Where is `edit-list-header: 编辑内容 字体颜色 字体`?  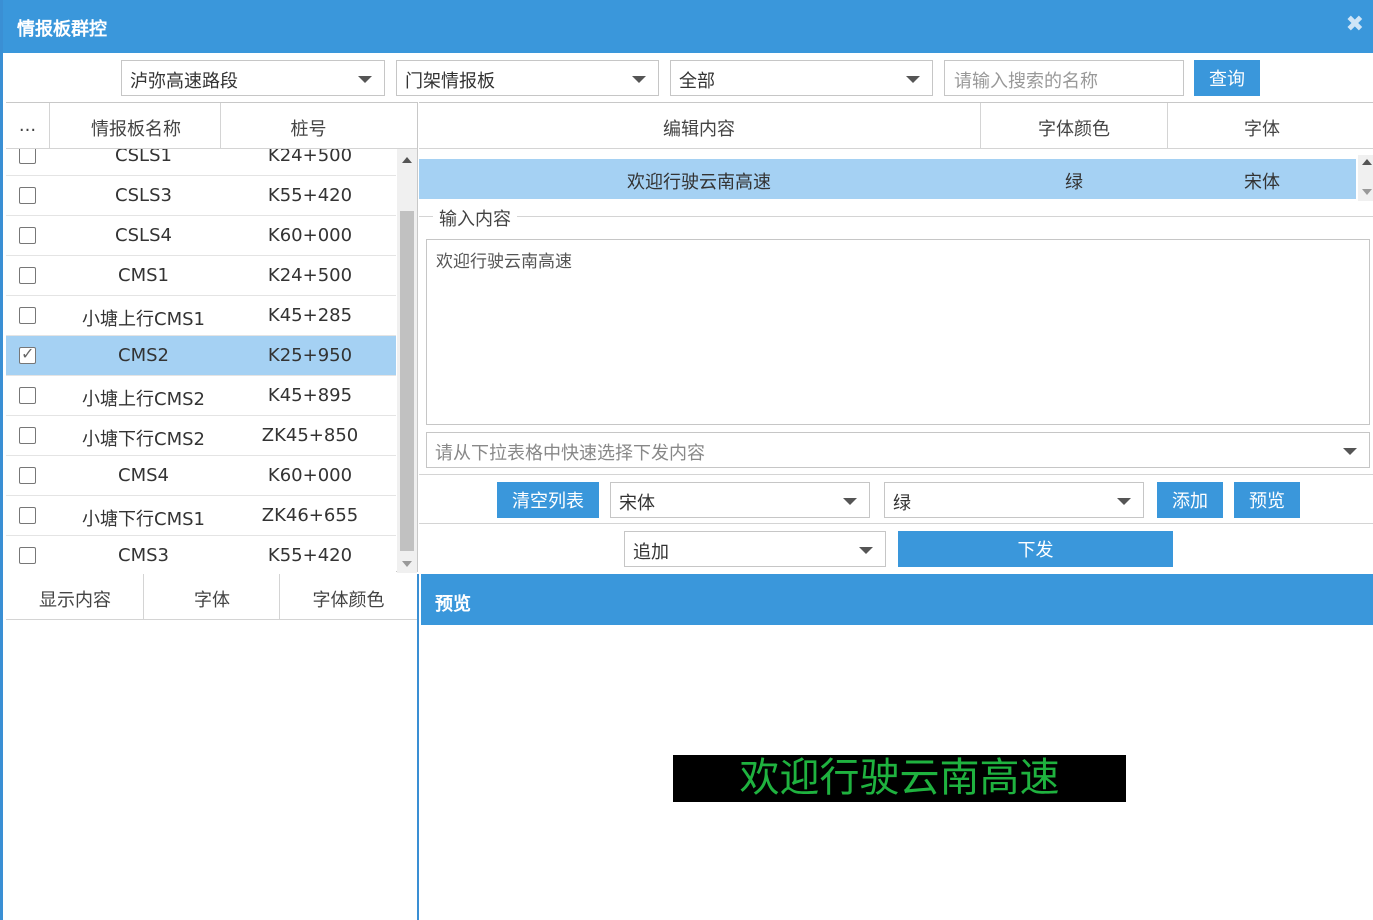 edit-list-header: 编辑内容 字体颜色 字体 is located at coordinates (896, 126).